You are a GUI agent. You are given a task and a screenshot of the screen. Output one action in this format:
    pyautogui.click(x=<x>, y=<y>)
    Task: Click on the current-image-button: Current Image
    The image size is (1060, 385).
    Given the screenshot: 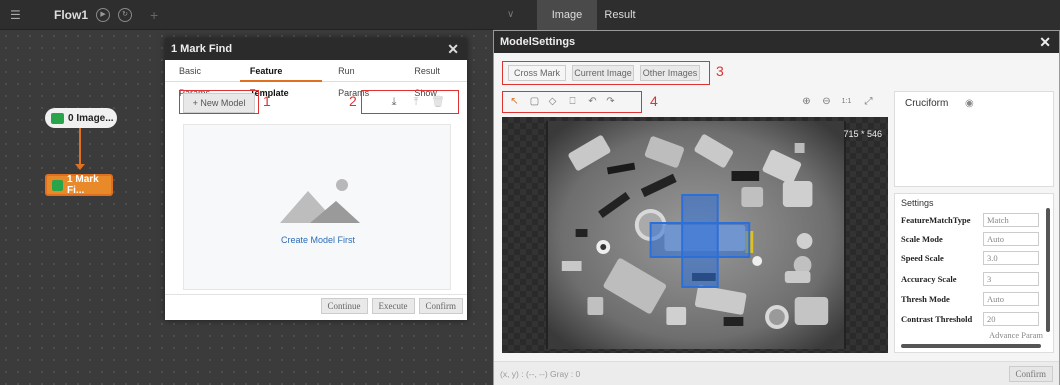 What is the action you would take?
    pyautogui.click(x=603, y=73)
    